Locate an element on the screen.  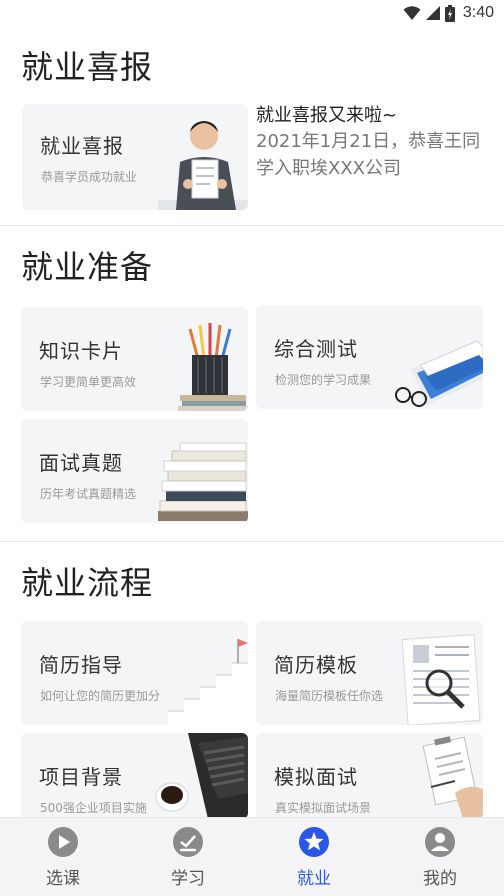
bottom-nav: 选课 学习 就业 我的 is located at coordinates (252, 856).